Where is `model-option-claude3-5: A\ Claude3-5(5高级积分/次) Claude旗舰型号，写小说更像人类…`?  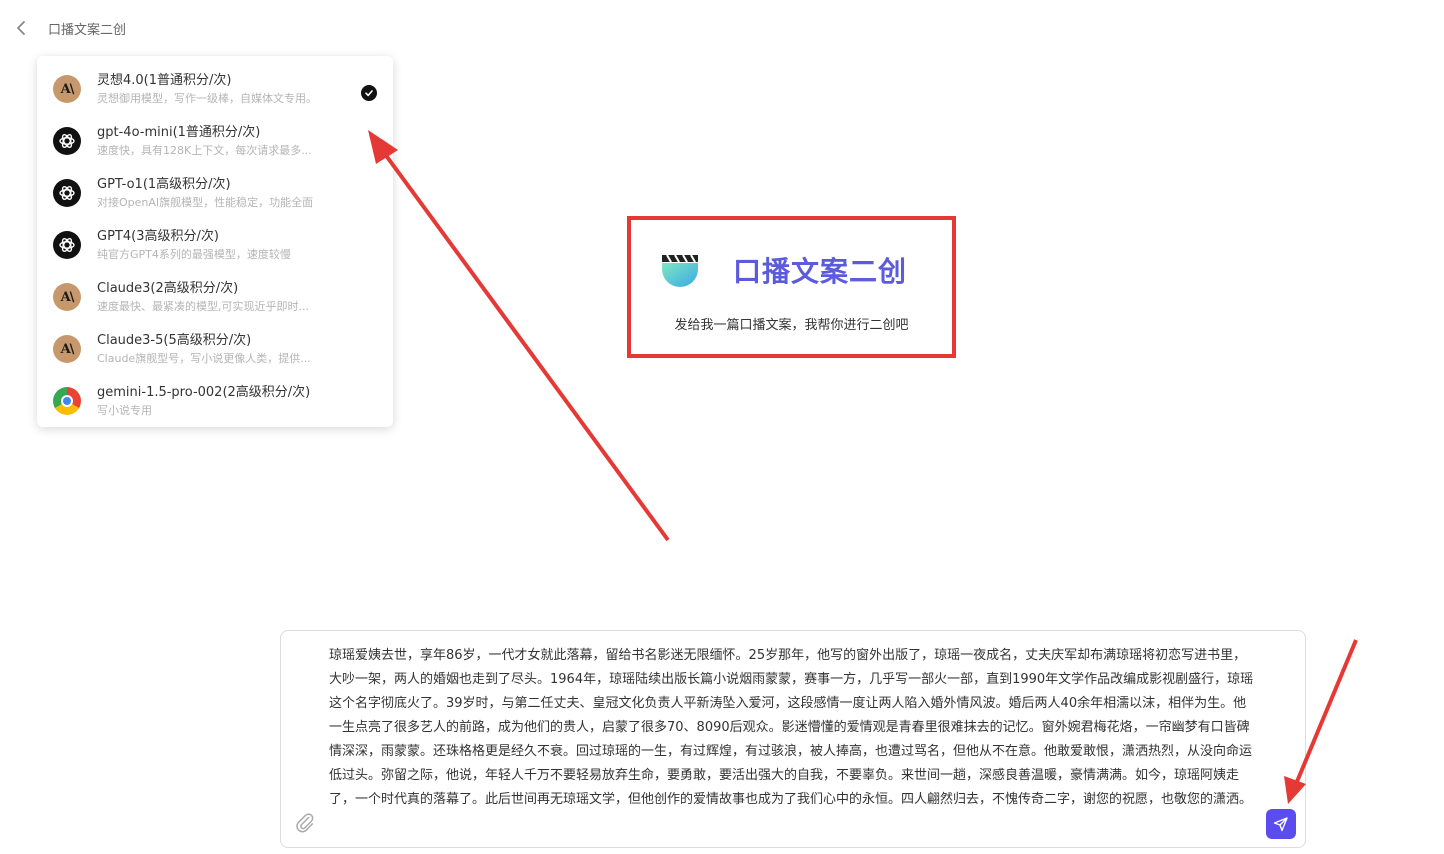 model-option-claude3-5: A\ Claude3-5(5高级积分/次) Claude旗舰型号，写小说更像人类… is located at coordinates (215, 349).